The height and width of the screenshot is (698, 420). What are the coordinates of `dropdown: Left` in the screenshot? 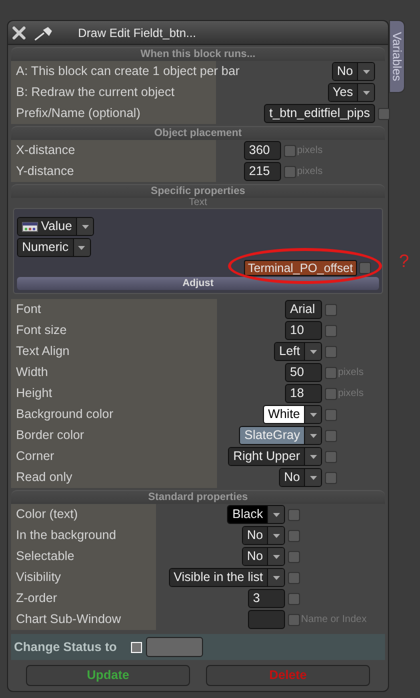 It's located at (298, 351).